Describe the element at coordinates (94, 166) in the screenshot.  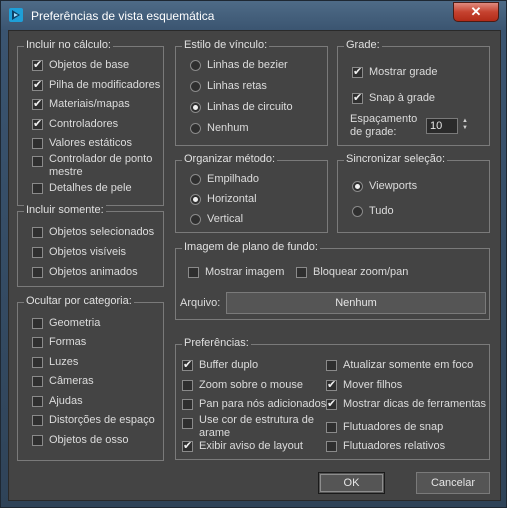
I see `checkbox-row: Controlador de ponto mestre` at that location.